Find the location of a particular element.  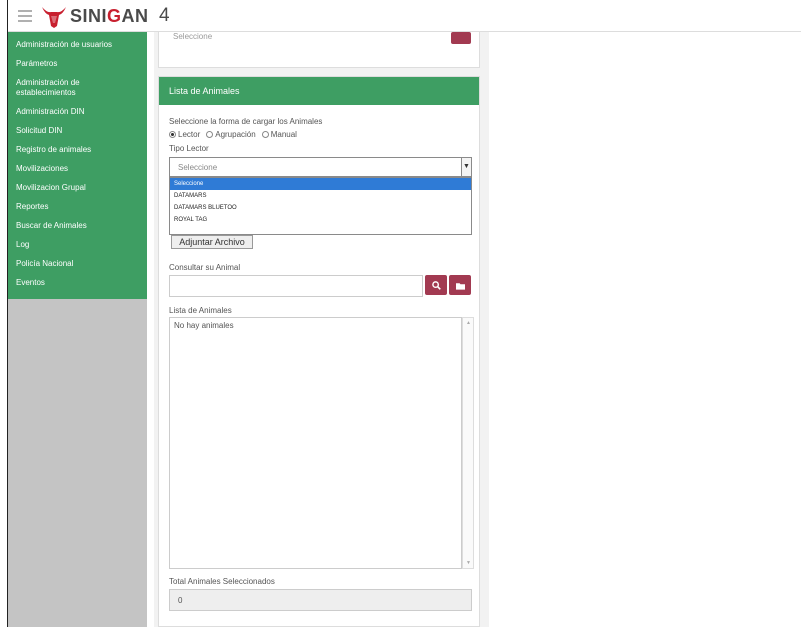

list-item: No hay animales is located at coordinates (204, 325).